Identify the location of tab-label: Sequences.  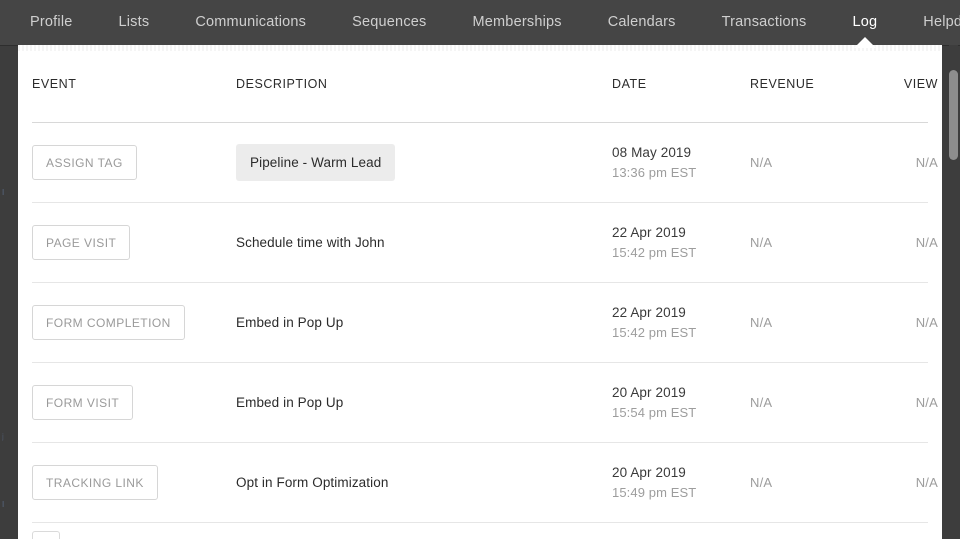
(389, 21).